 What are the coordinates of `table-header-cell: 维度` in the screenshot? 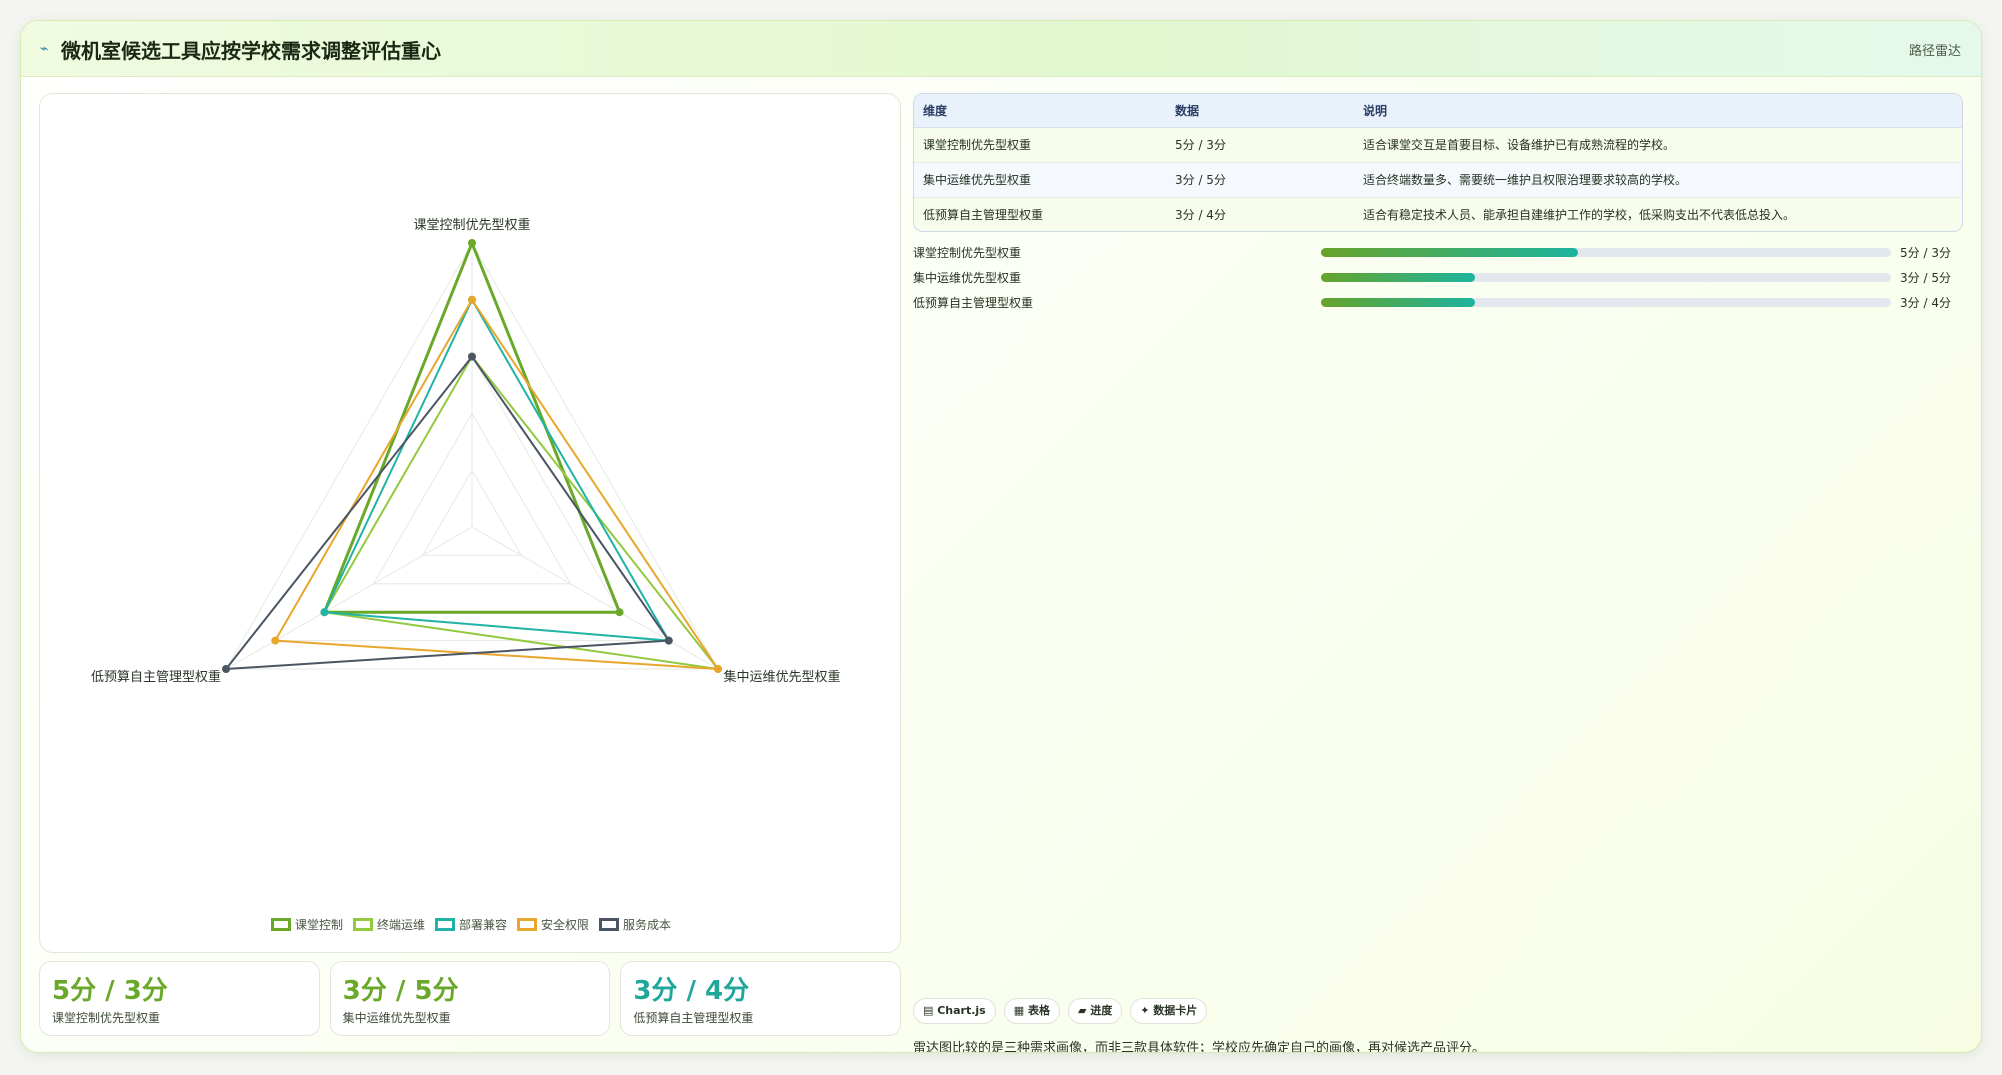 It's located at (1040, 111).